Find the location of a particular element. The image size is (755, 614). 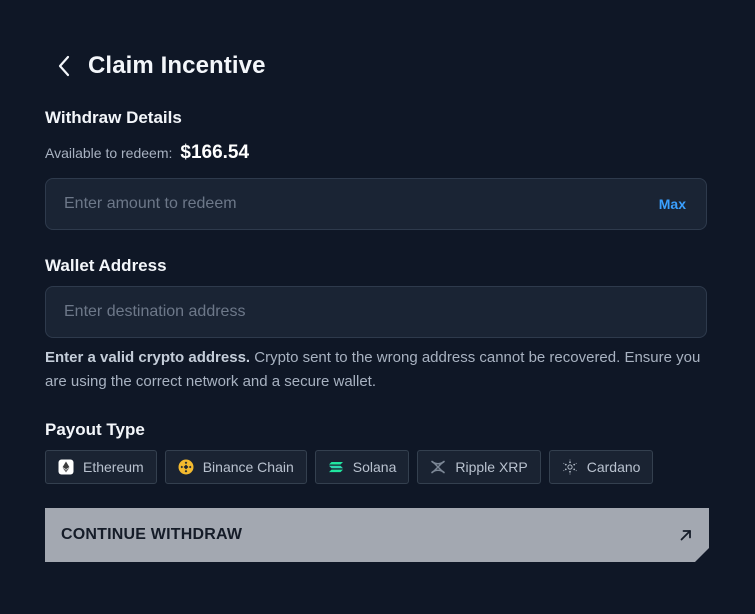

payout-option-solana: Solana is located at coordinates (362, 467).